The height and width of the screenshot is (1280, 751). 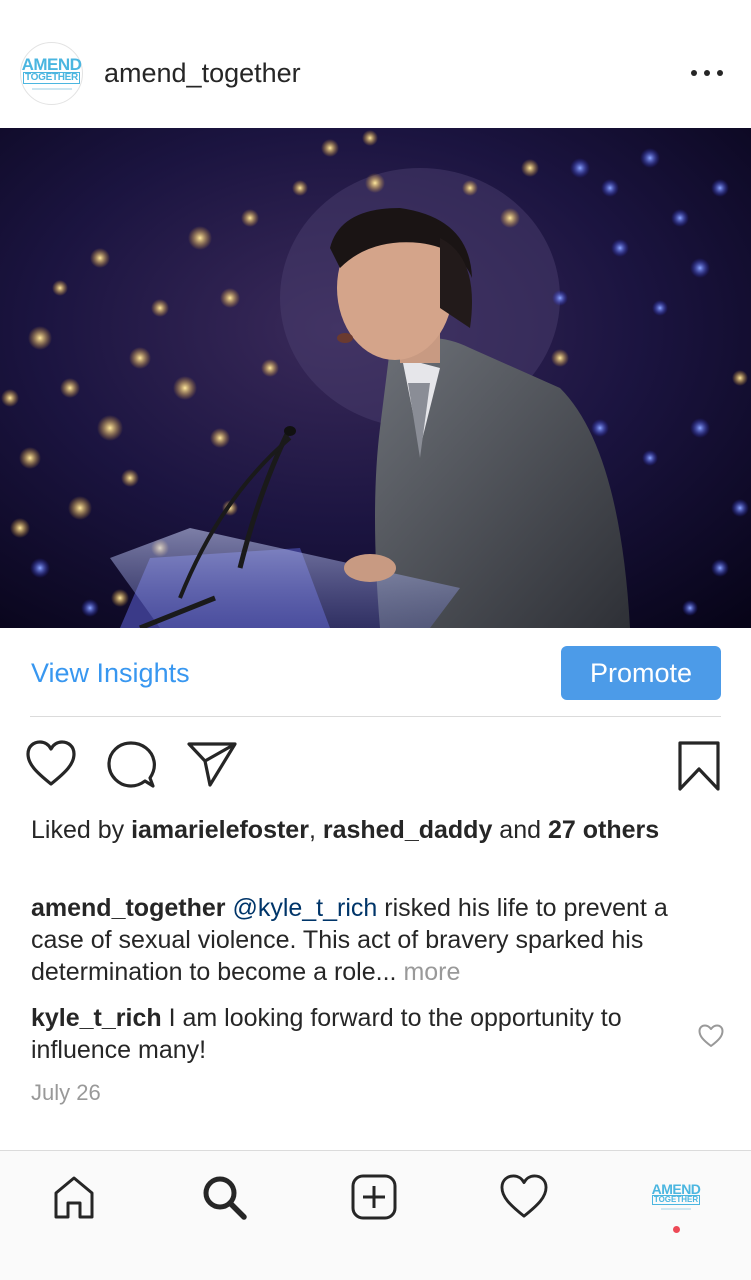 What do you see at coordinates (51, 78) in the screenshot?
I see `avatar-text-bottom: TOGETHER` at bounding box center [51, 78].